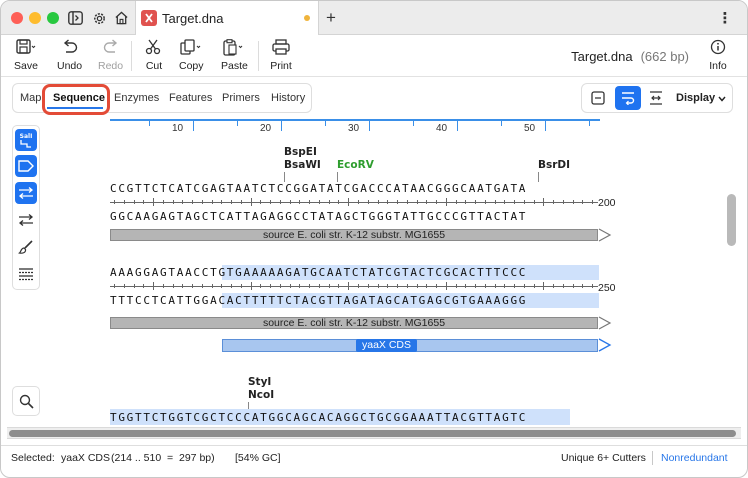  I want to click on scissors-icon, so click(154, 47).